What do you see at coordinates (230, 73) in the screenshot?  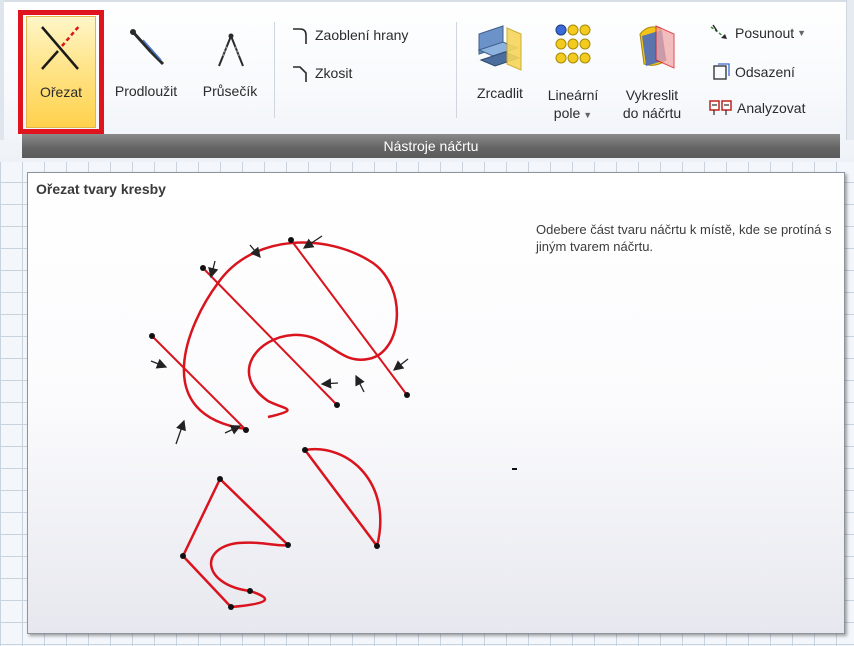 I see `intersection-button: Průsečík` at bounding box center [230, 73].